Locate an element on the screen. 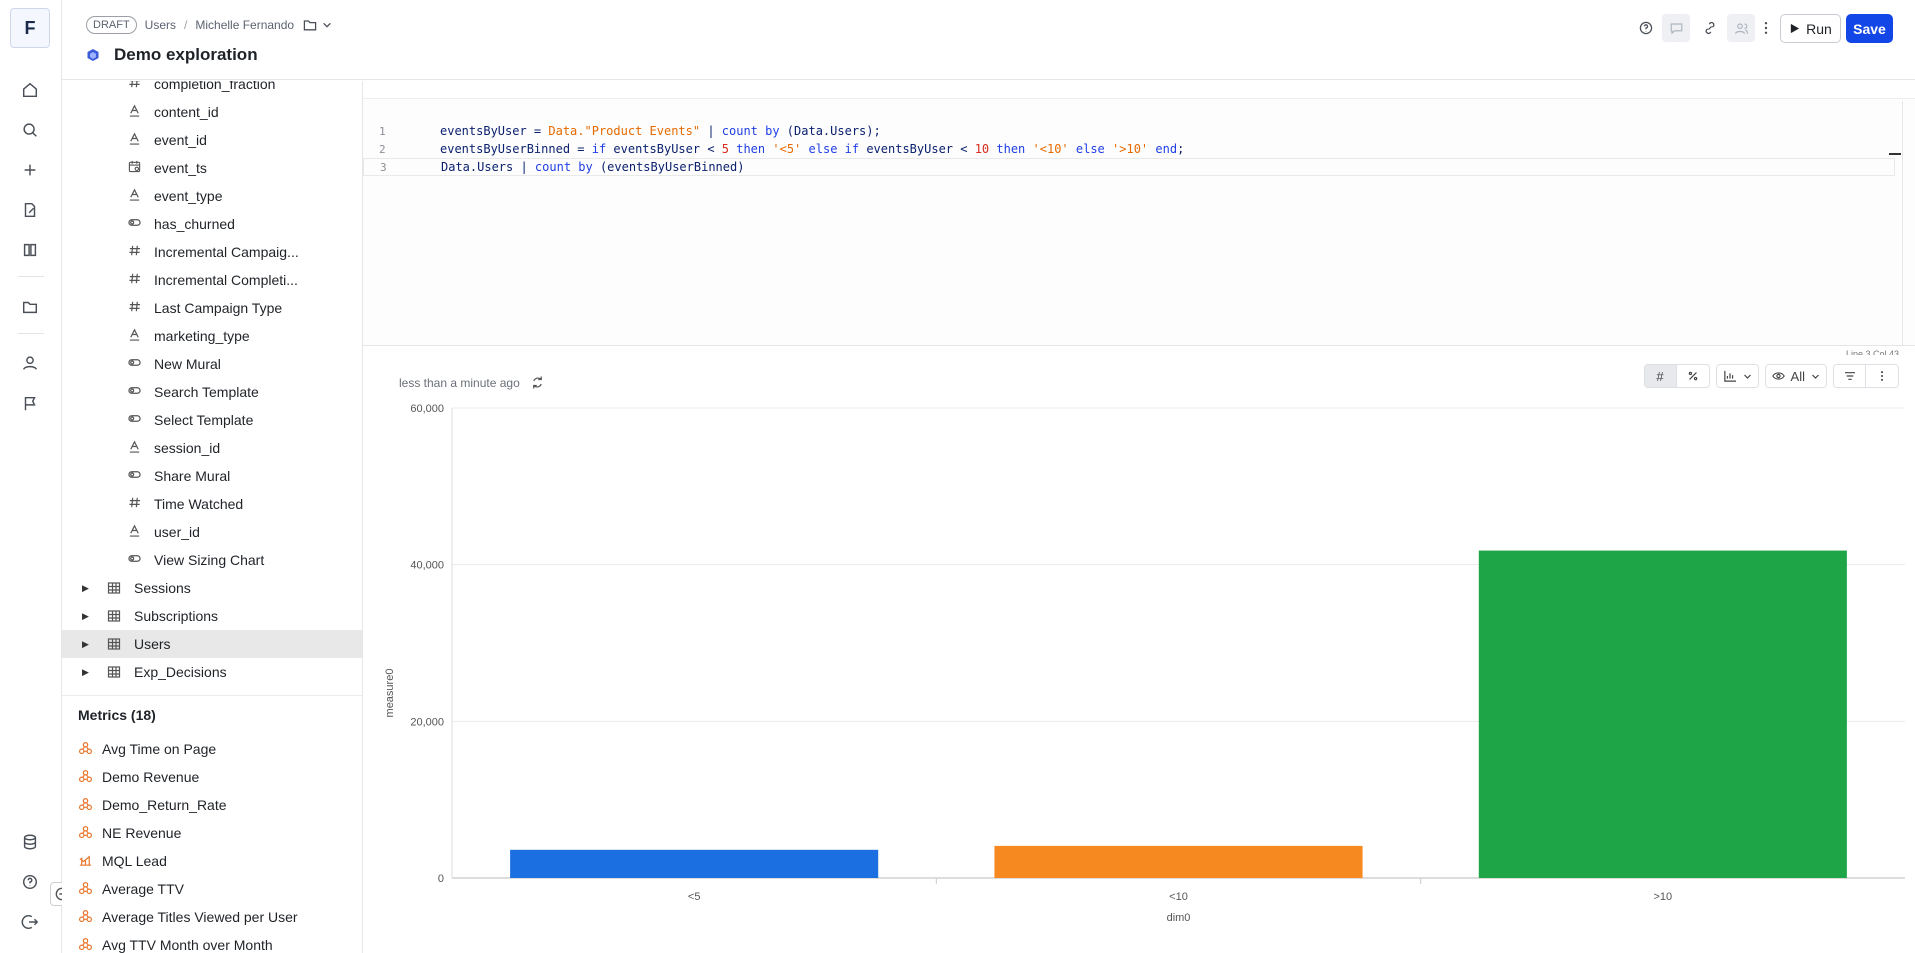 The height and width of the screenshot is (953, 1915). plus-icon is located at coordinates (30, 170).